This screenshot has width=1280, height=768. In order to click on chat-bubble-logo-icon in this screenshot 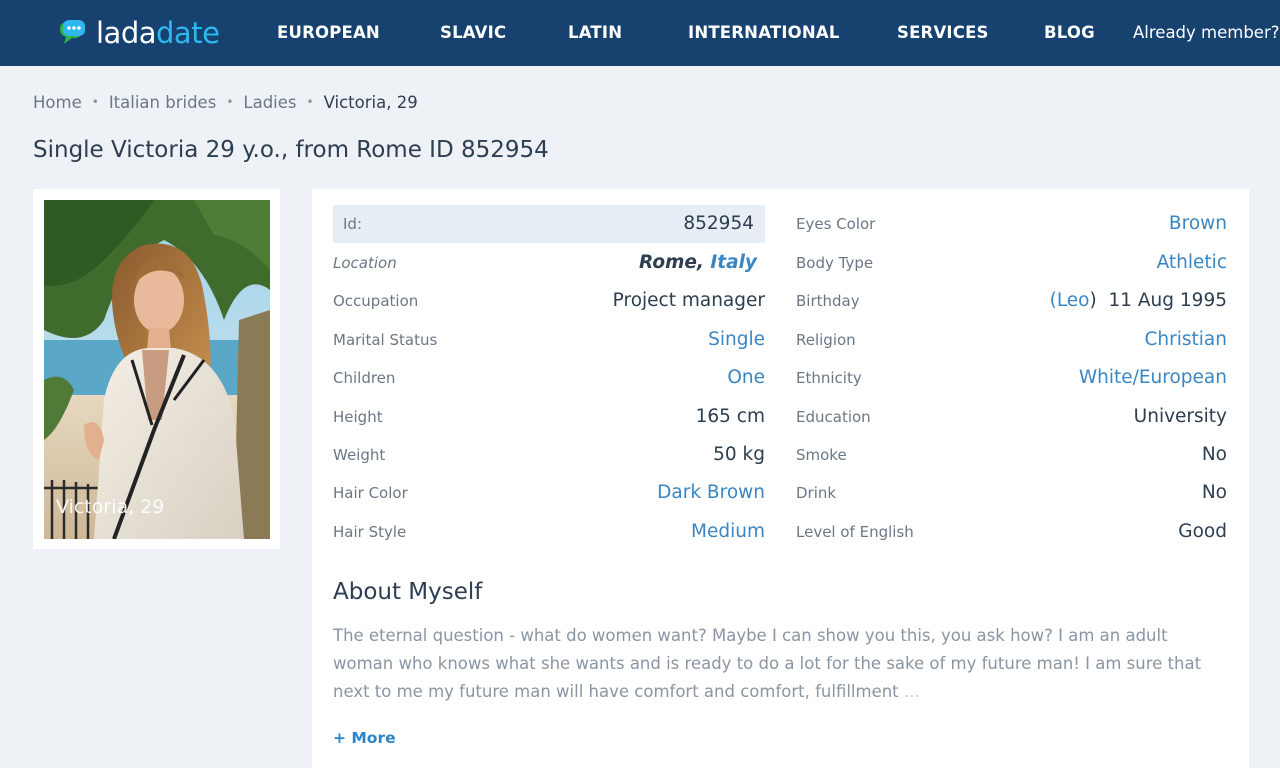, I will do `click(72, 33)`.